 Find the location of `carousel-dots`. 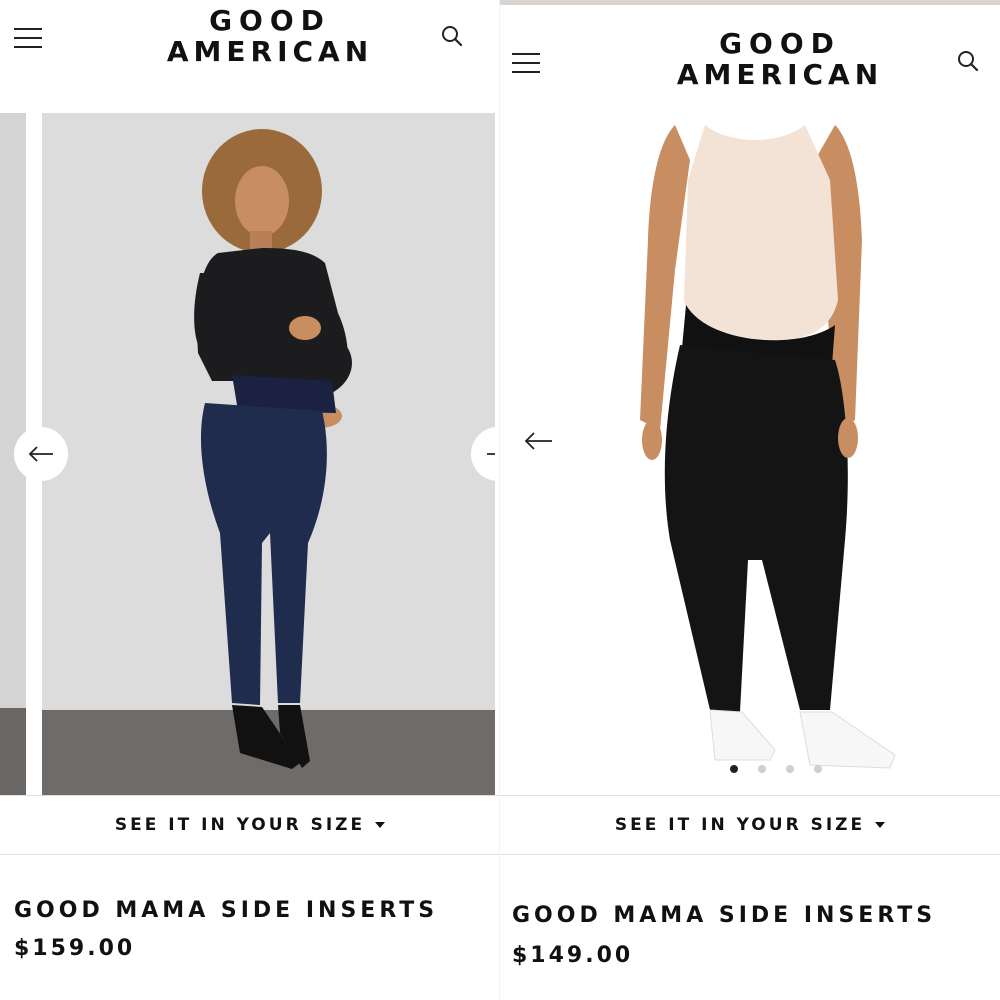

carousel-dots is located at coordinates (776, 769).